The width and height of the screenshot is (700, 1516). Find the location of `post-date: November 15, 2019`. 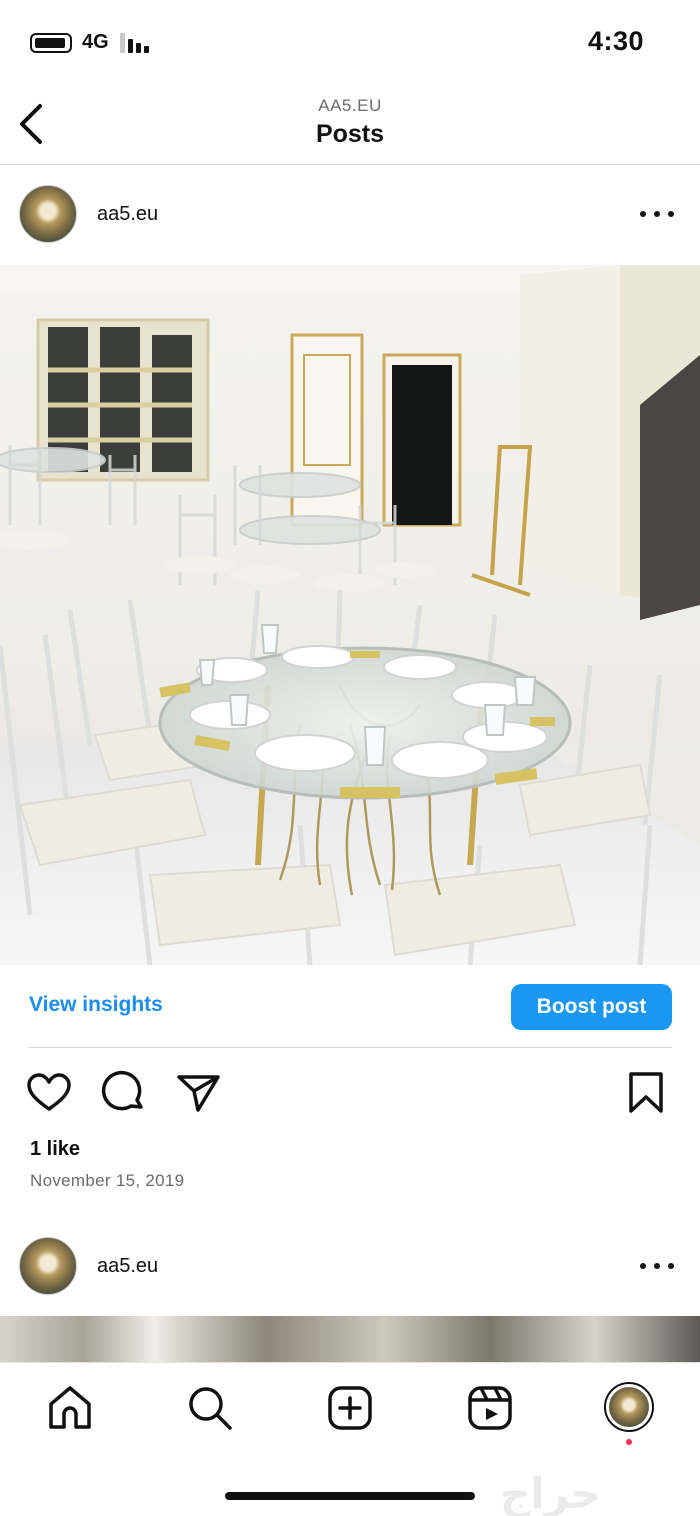

post-date: November 15, 2019 is located at coordinates (107, 1180).